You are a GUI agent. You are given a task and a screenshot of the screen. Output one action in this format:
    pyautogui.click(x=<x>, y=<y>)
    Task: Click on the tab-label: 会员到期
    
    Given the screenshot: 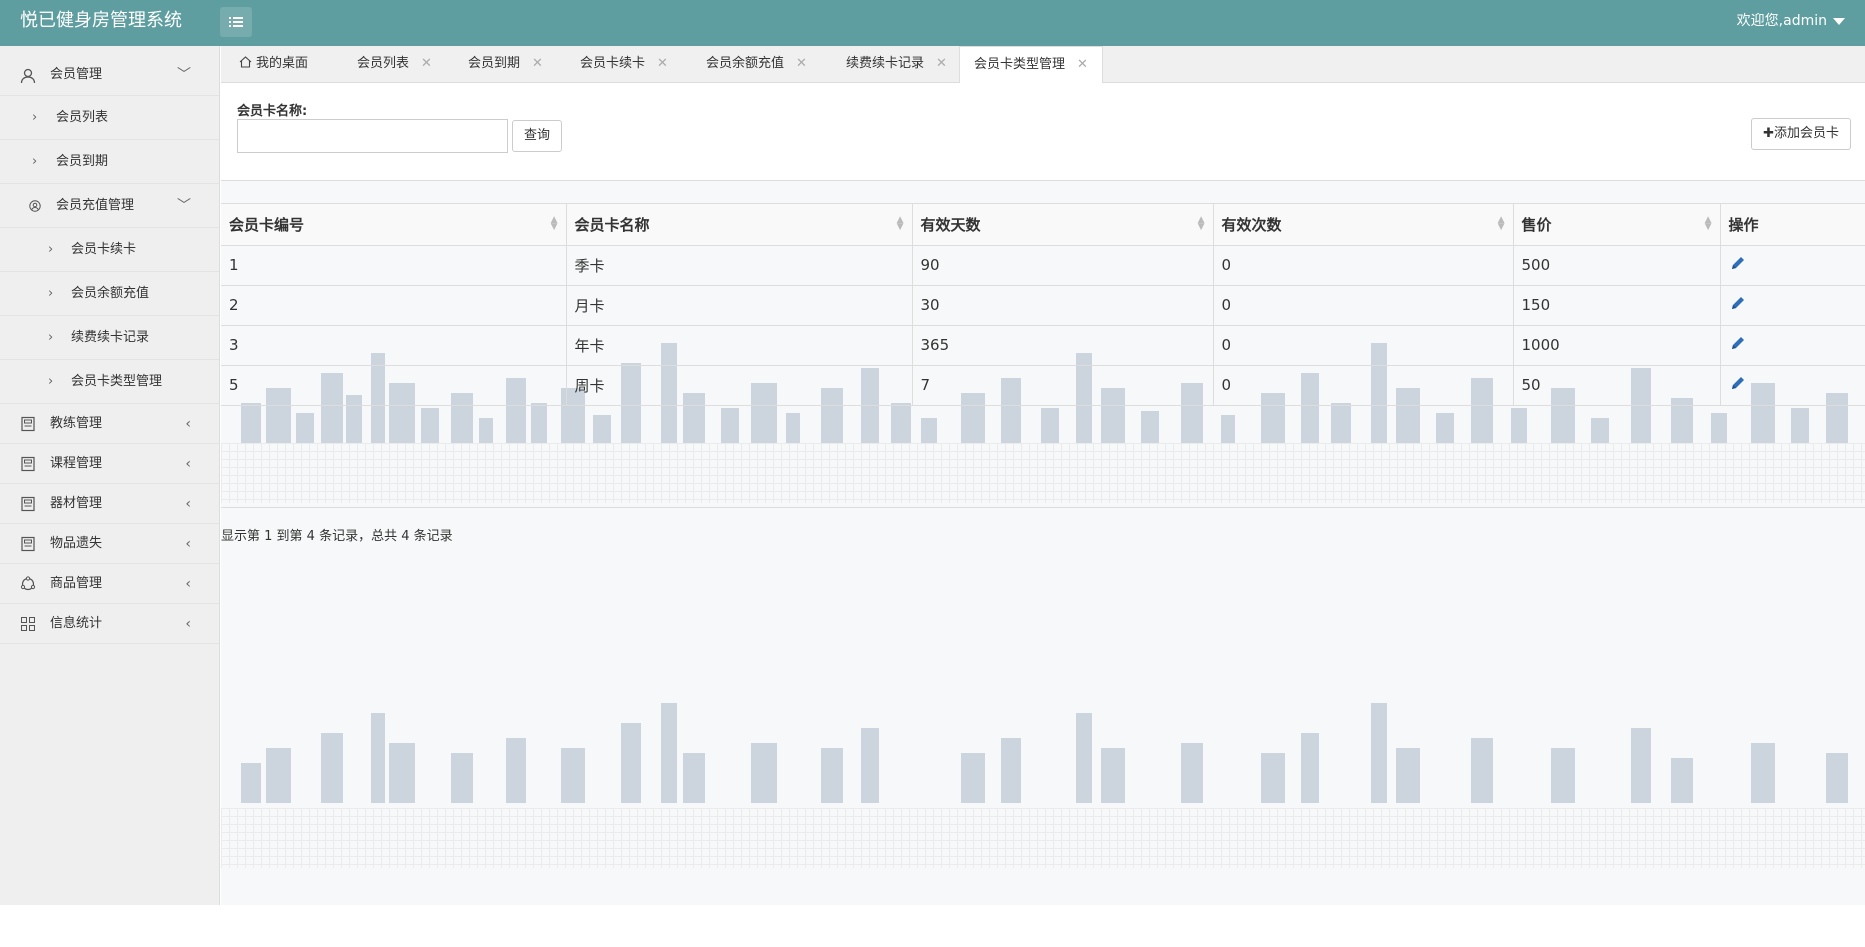 What is the action you would take?
    pyautogui.click(x=494, y=63)
    